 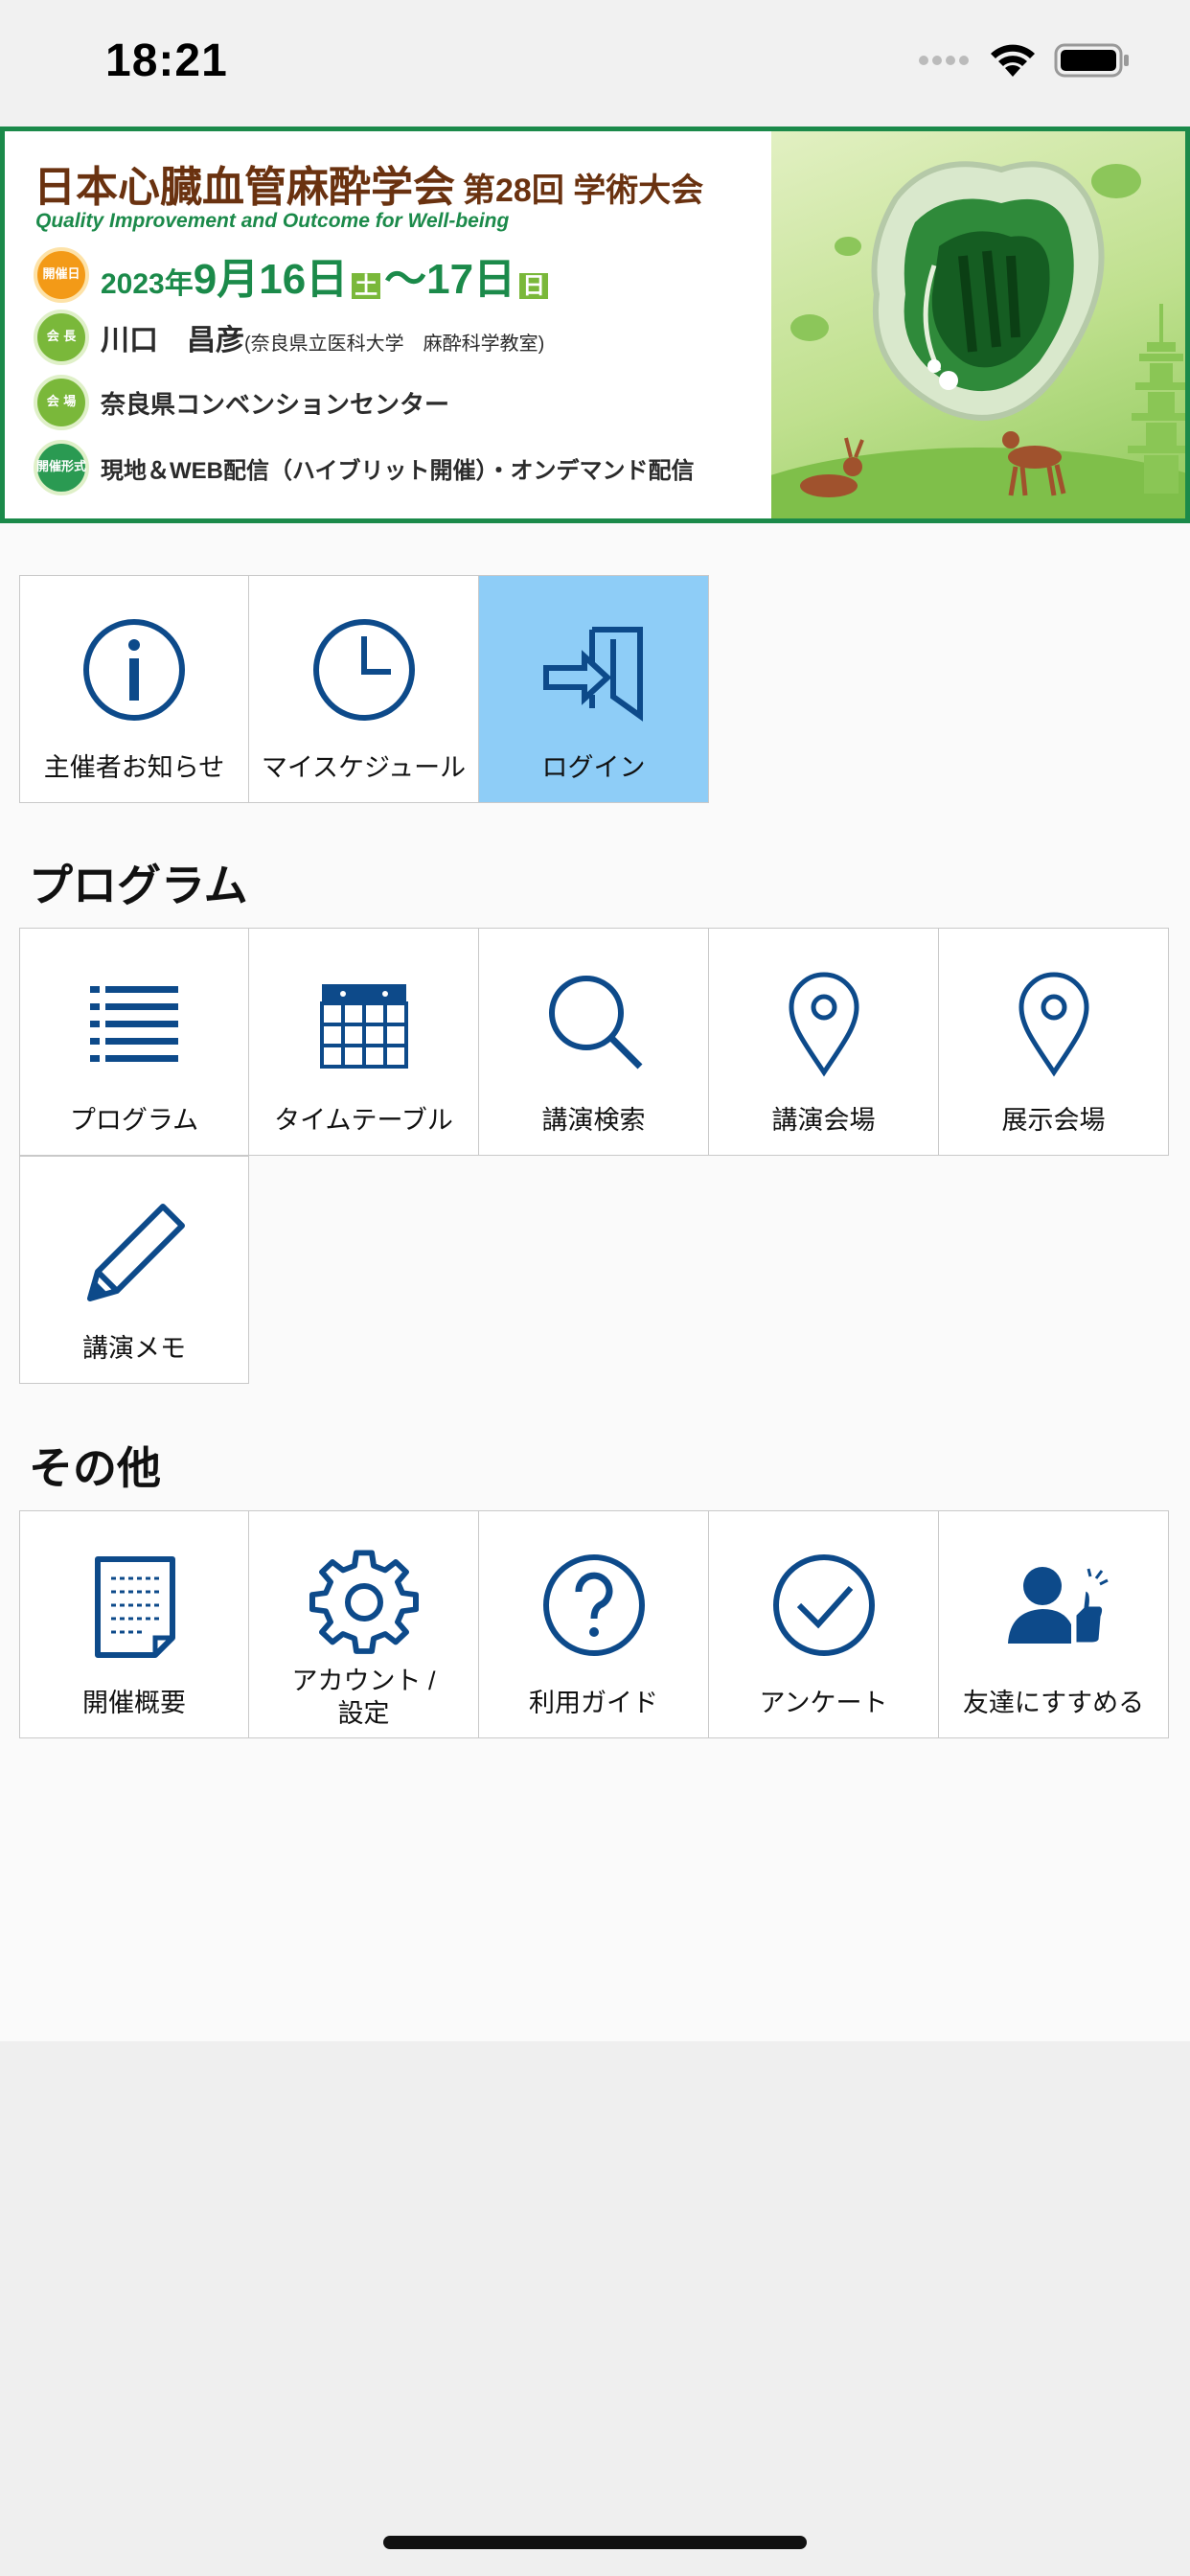 What do you see at coordinates (364, 1713) in the screenshot?
I see `tile-label-line2: 設定` at bounding box center [364, 1713].